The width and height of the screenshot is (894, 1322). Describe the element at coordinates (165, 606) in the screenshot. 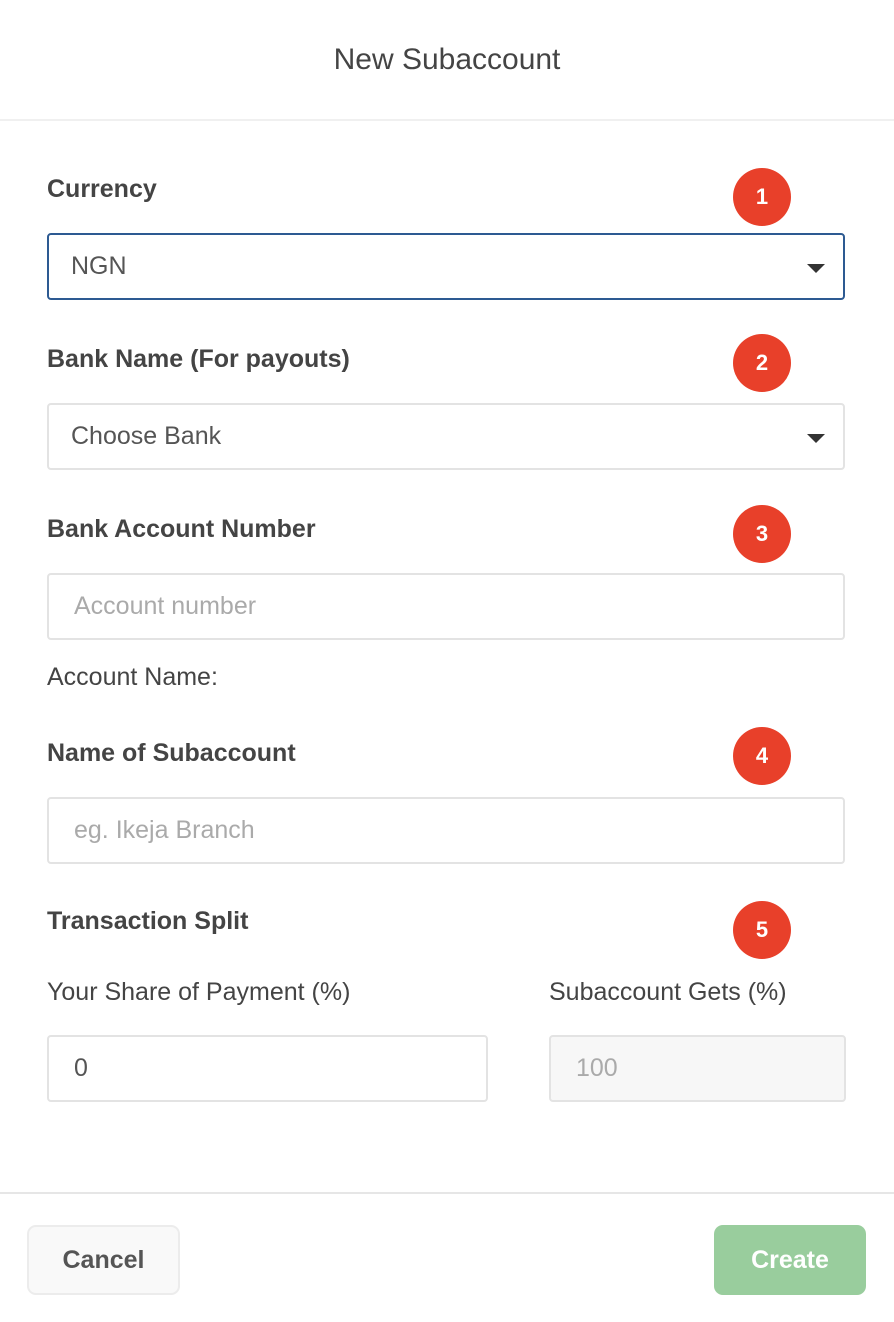

I see `account-number-placeholder: Account number` at that location.